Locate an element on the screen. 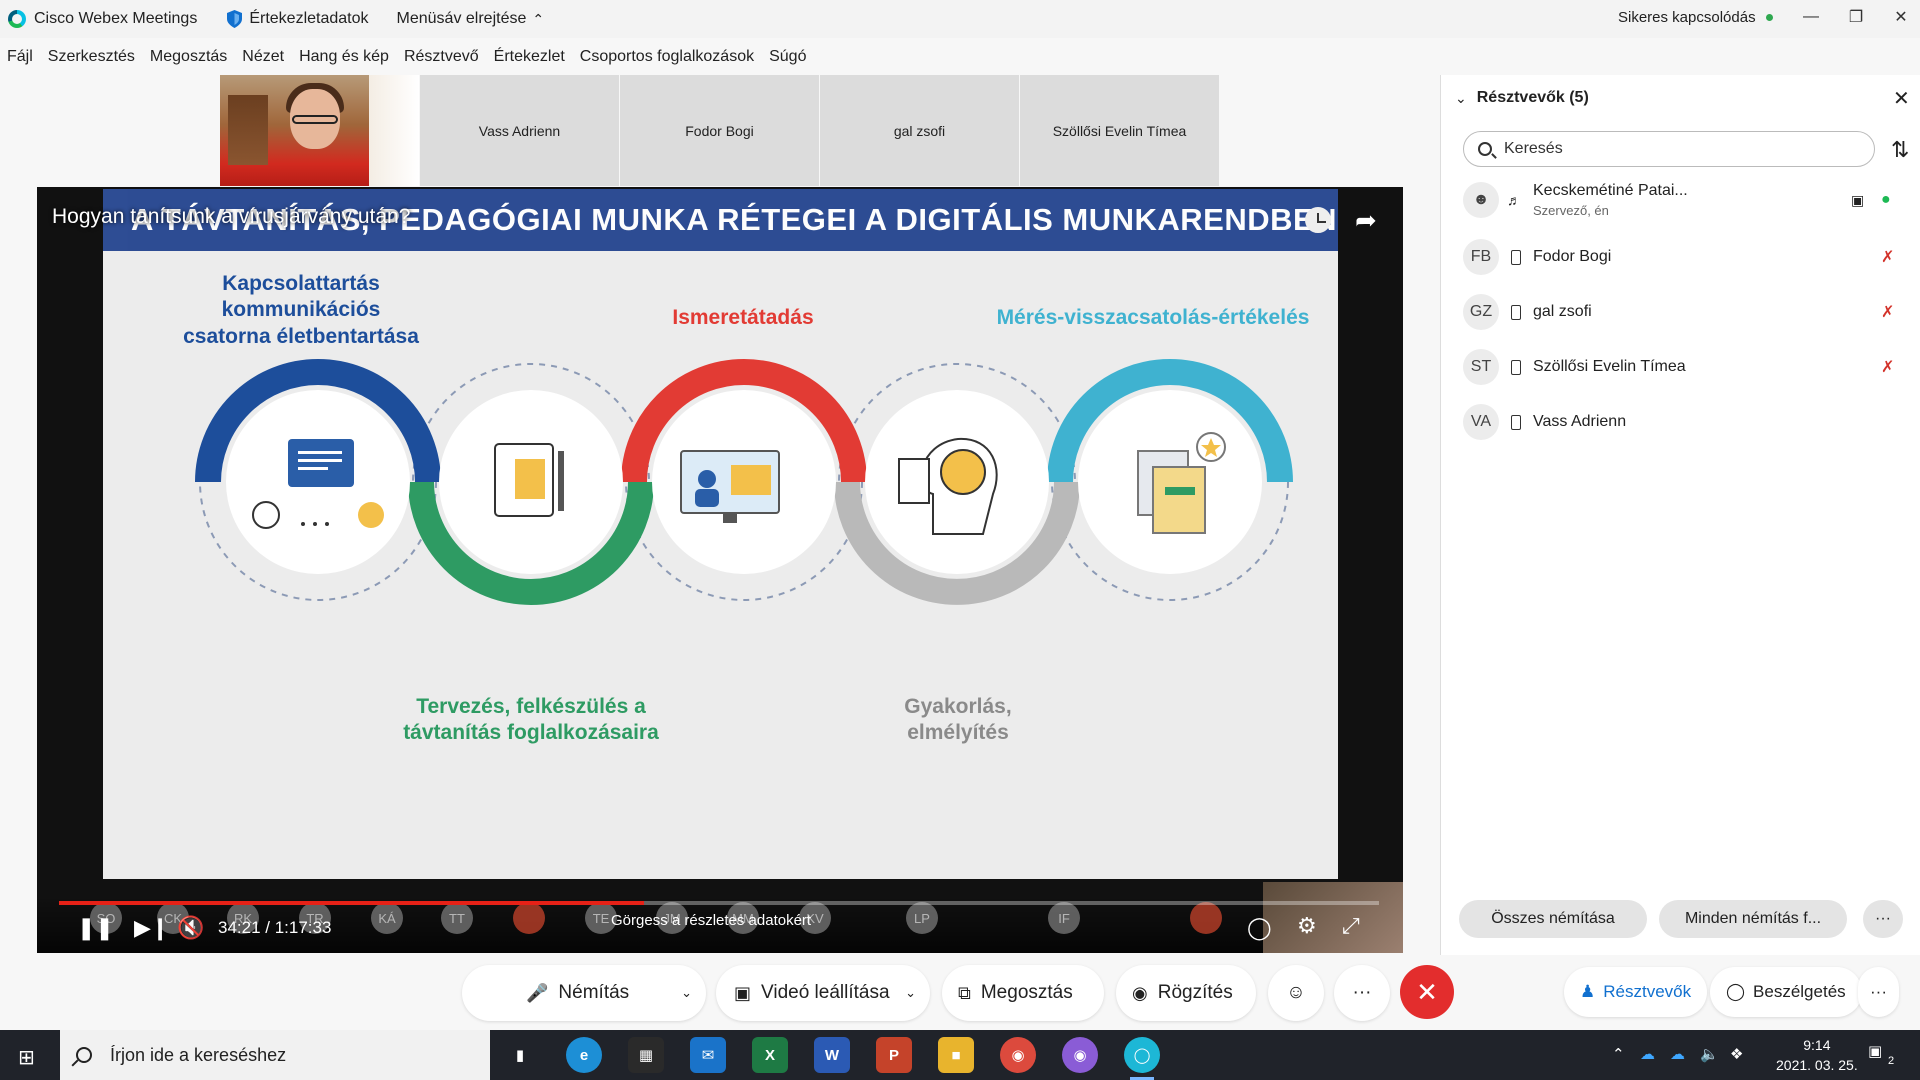 The image size is (1920, 1080). taskbar-search-placeholder: Írjon ide a kereséshez is located at coordinates (198, 1054).